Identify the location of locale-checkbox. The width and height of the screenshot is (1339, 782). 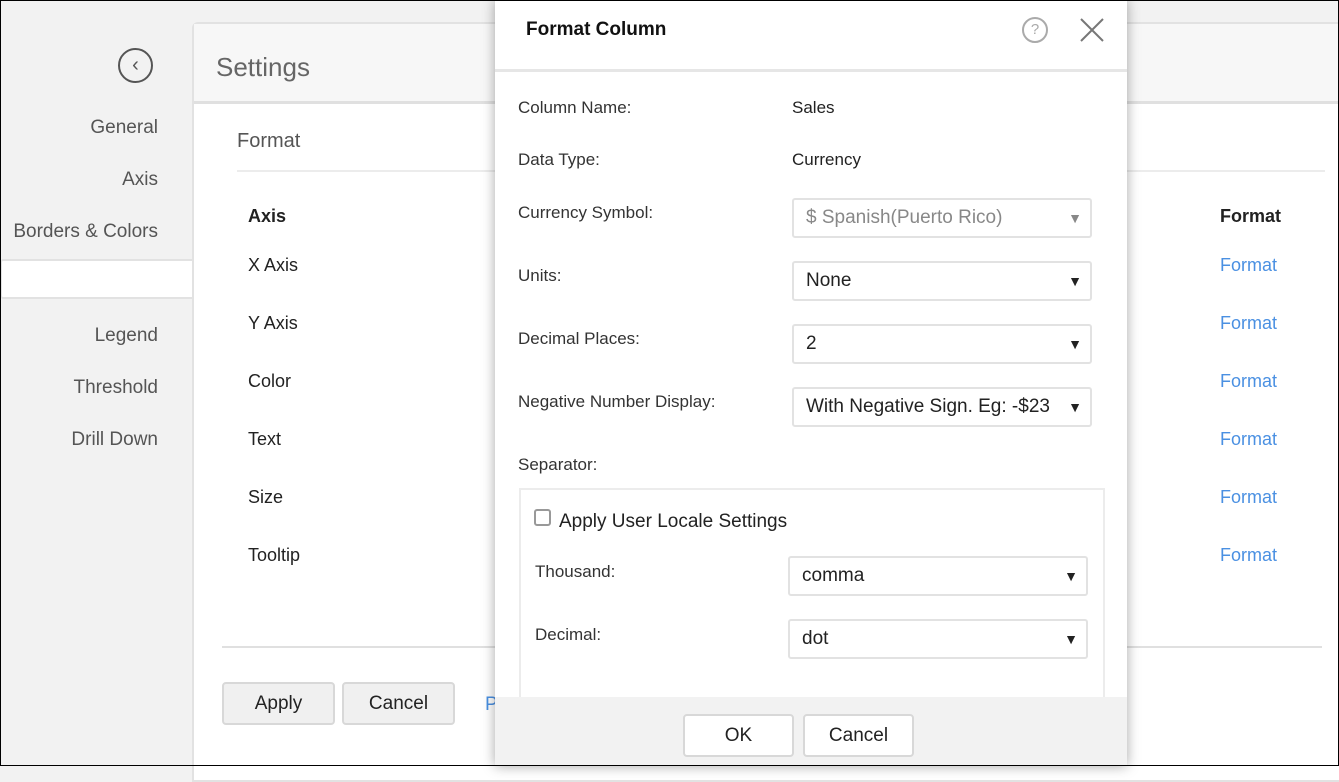
(542, 517).